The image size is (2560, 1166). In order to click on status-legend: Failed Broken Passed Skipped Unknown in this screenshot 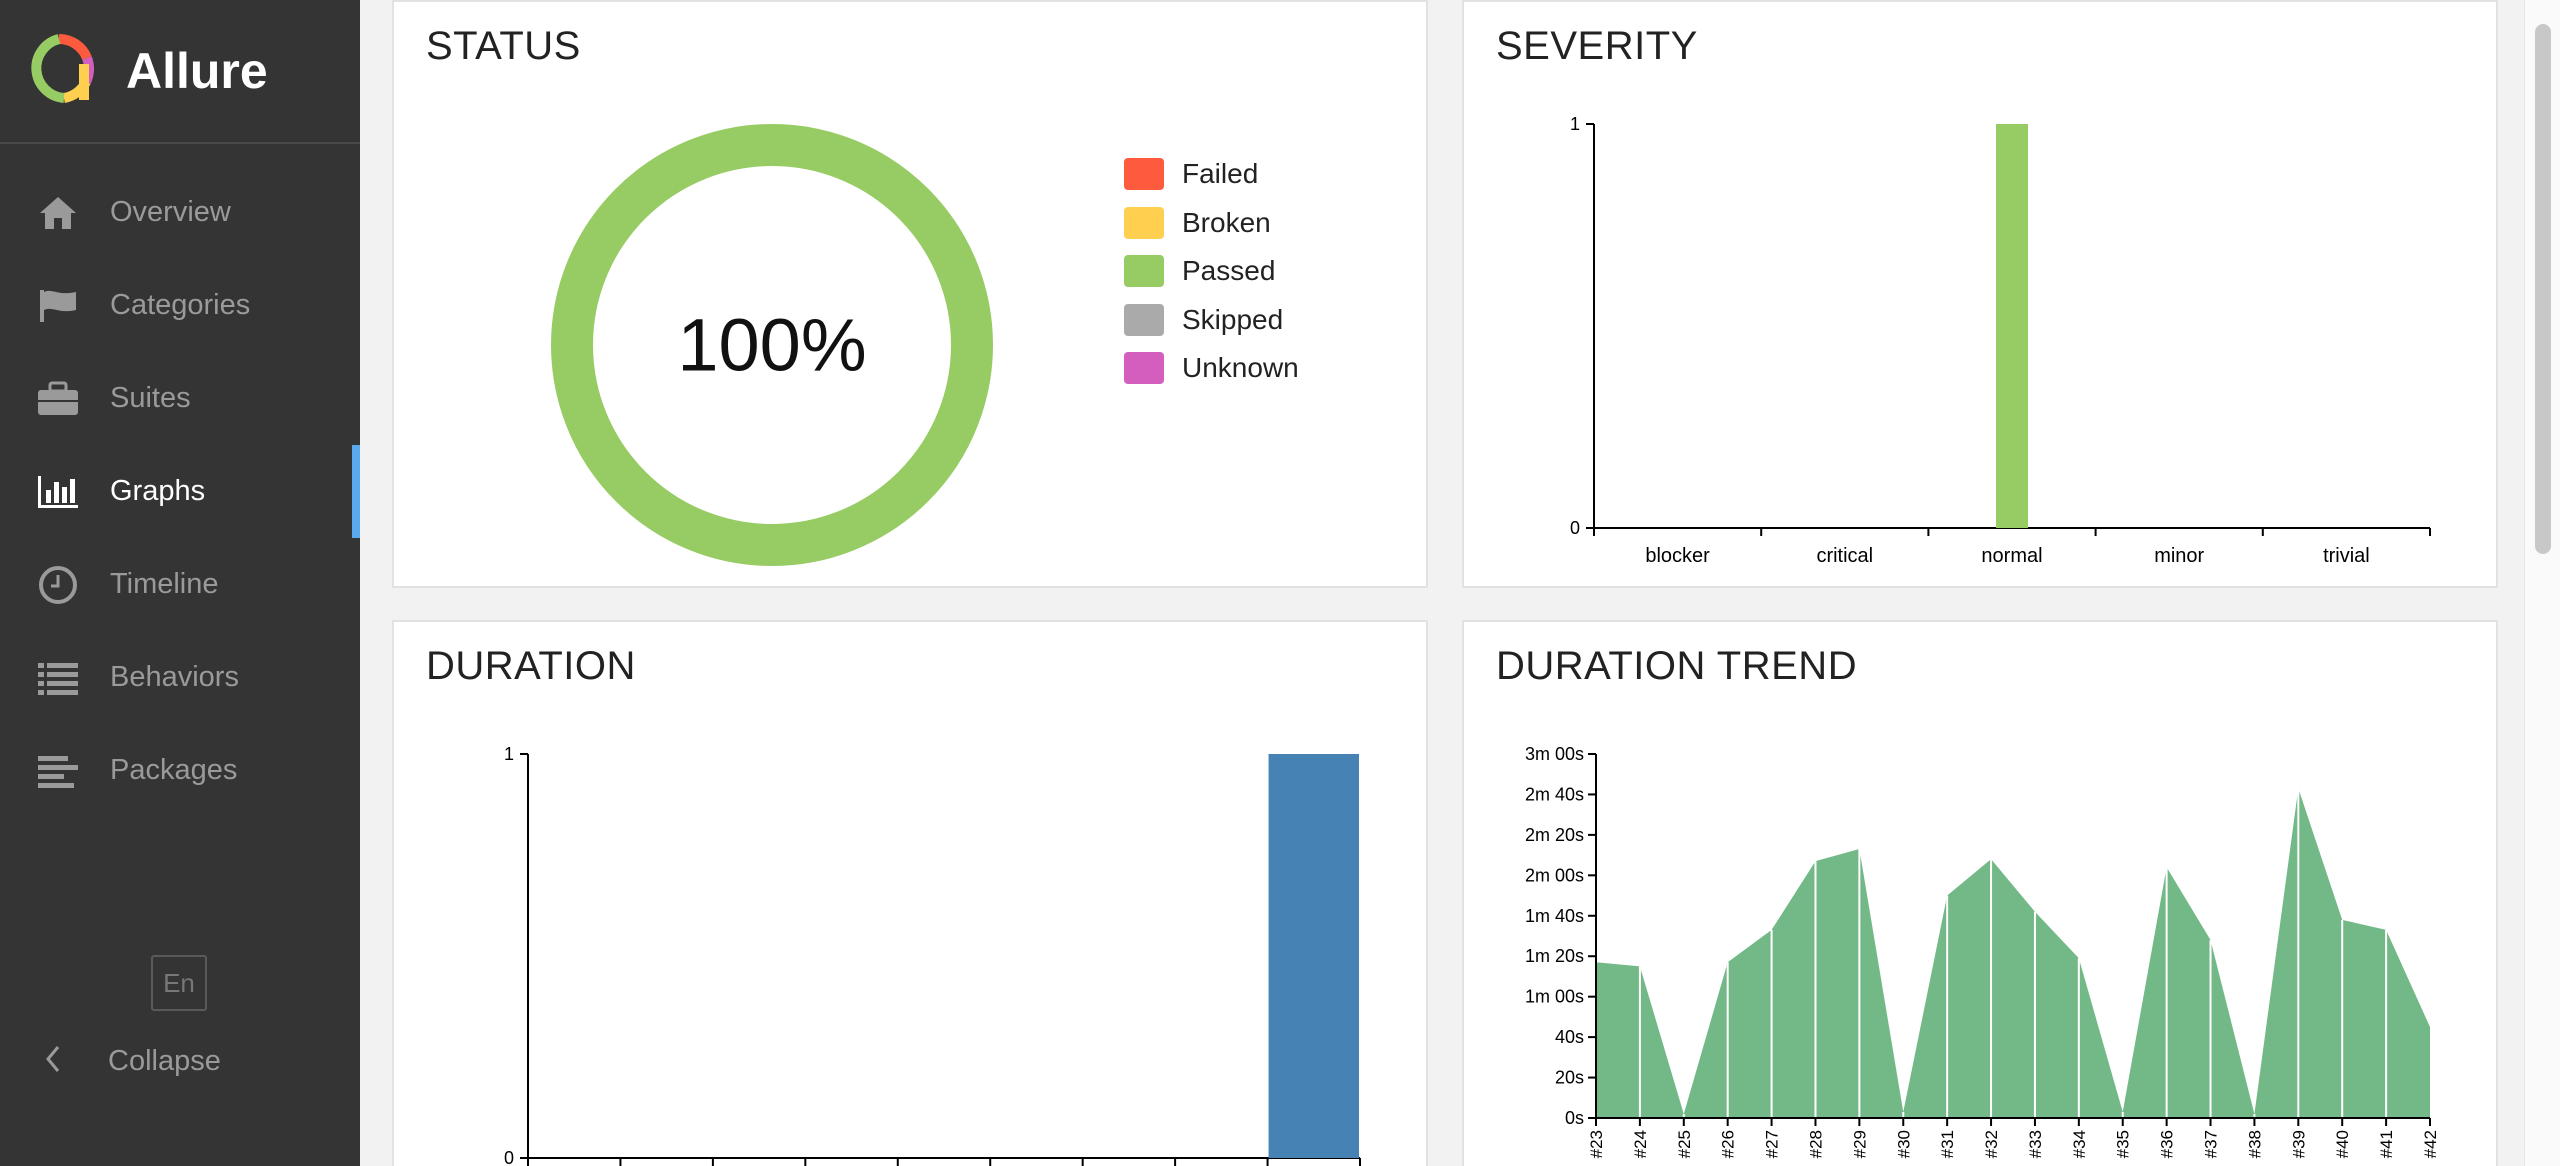, I will do `click(1211, 271)`.